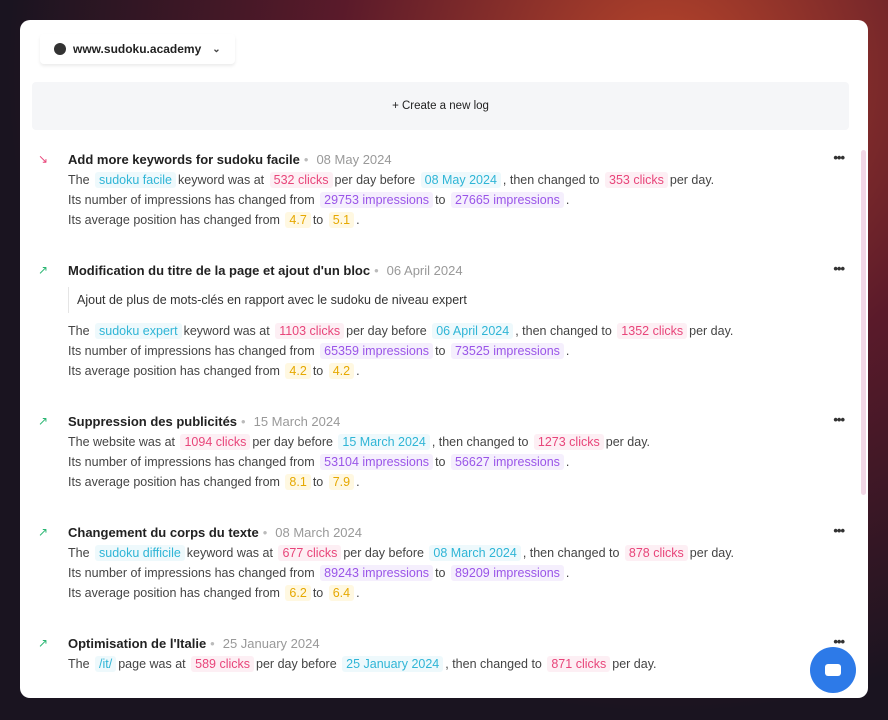 This screenshot has height=720, width=888. What do you see at coordinates (229, 553) in the screenshot?
I see `text: keyword was at` at bounding box center [229, 553].